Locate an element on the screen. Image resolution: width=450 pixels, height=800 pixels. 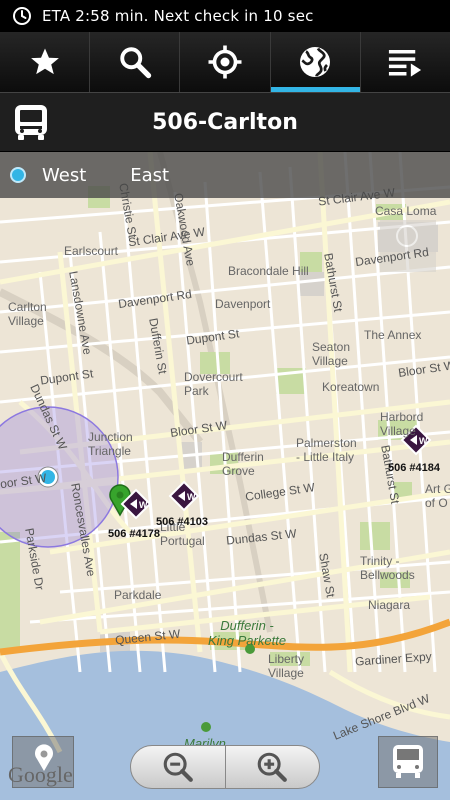
direction-indicator-icon is located at coordinates (18, 175).